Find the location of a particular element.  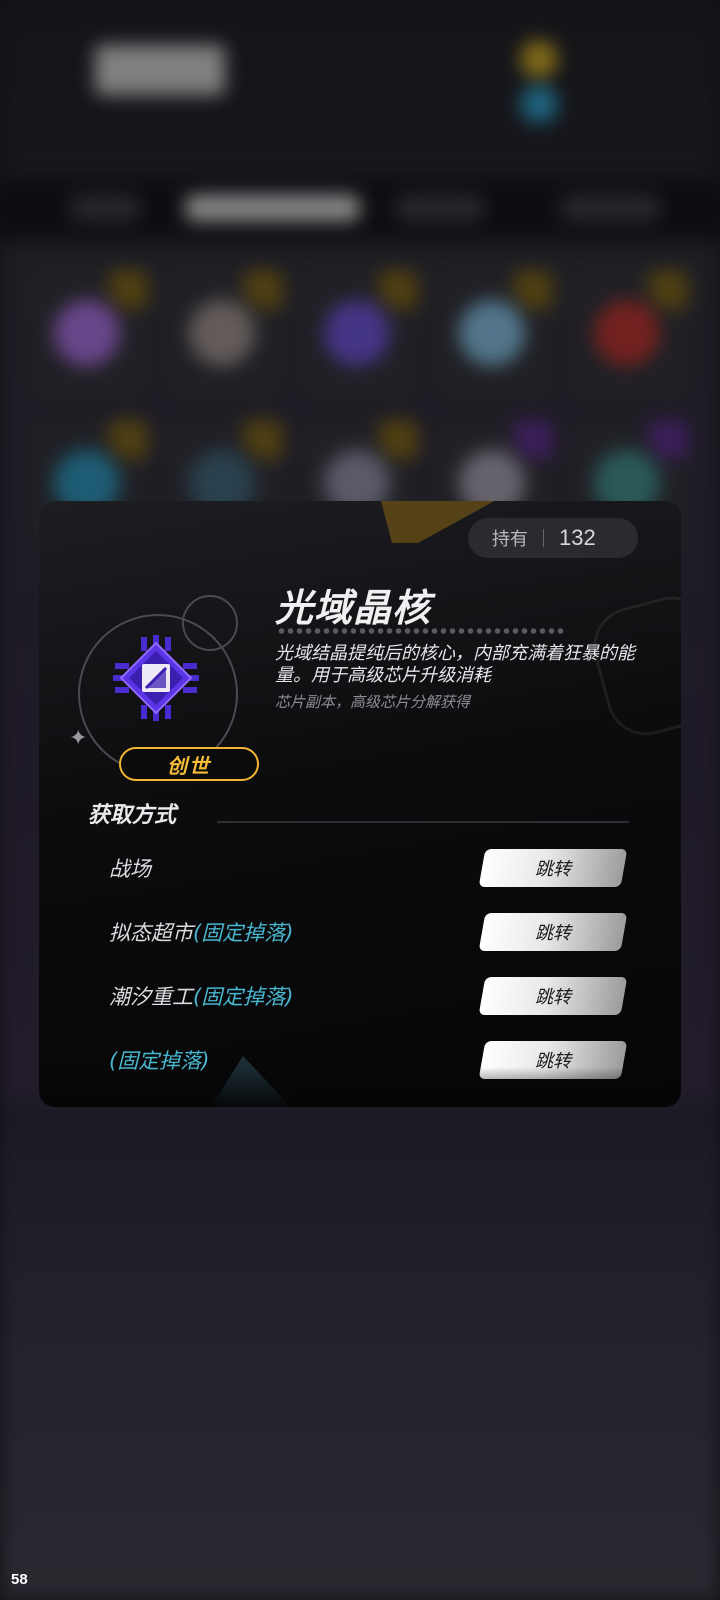

rarity-label: 创世 is located at coordinates (189, 765).